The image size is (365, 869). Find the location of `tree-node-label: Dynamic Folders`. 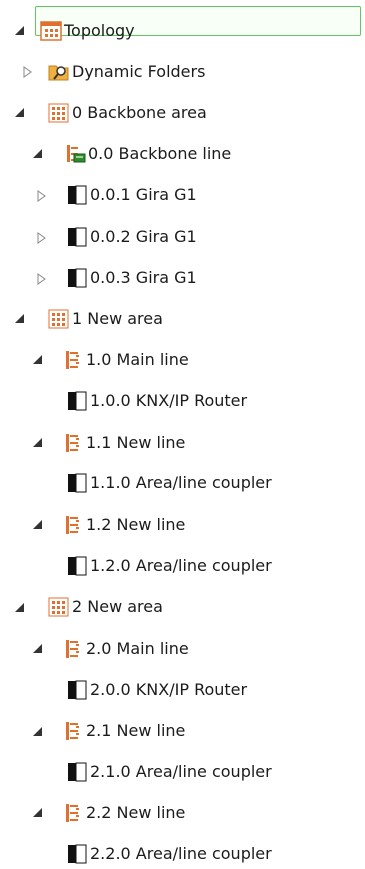

tree-node-label: Dynamic Folders is located at coordinates (139, 71).